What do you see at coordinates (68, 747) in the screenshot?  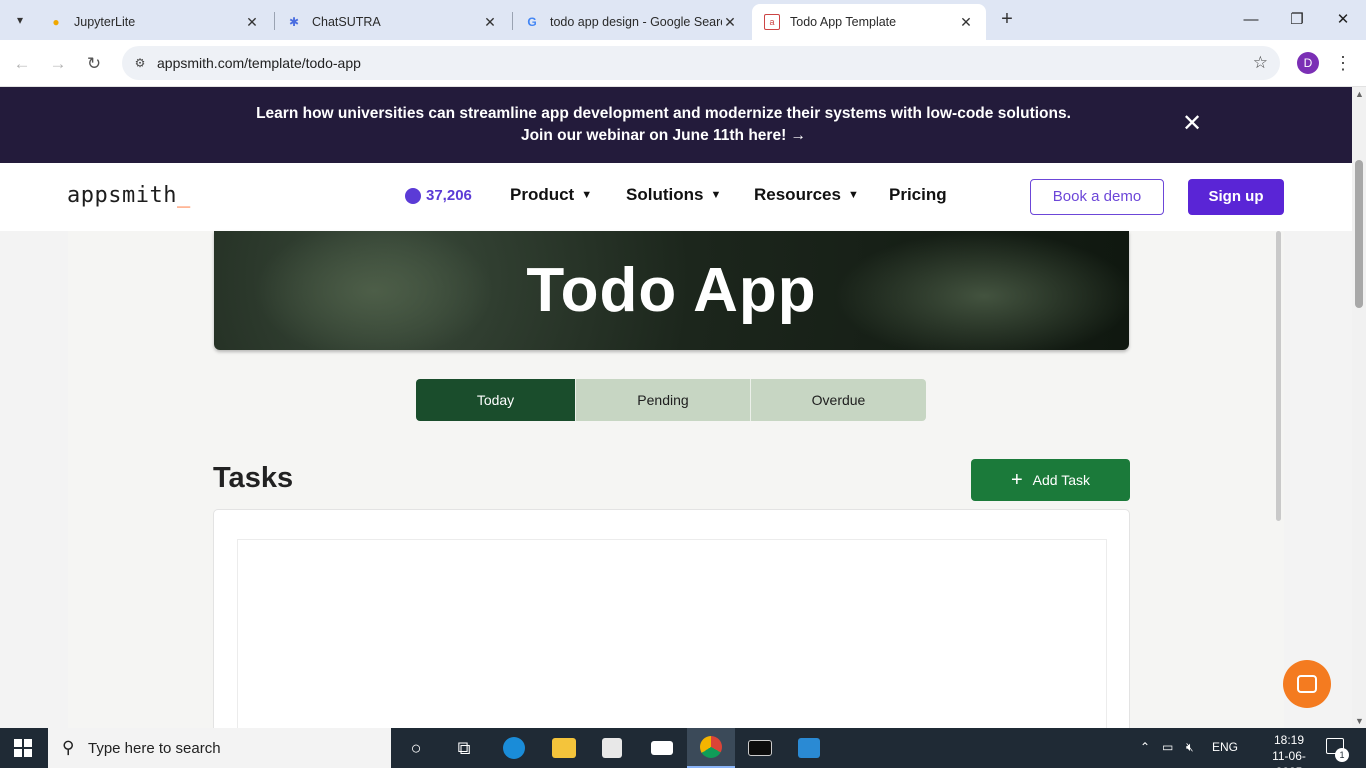 I see `search-icon: ⚲` at bounding box center [68, 747].